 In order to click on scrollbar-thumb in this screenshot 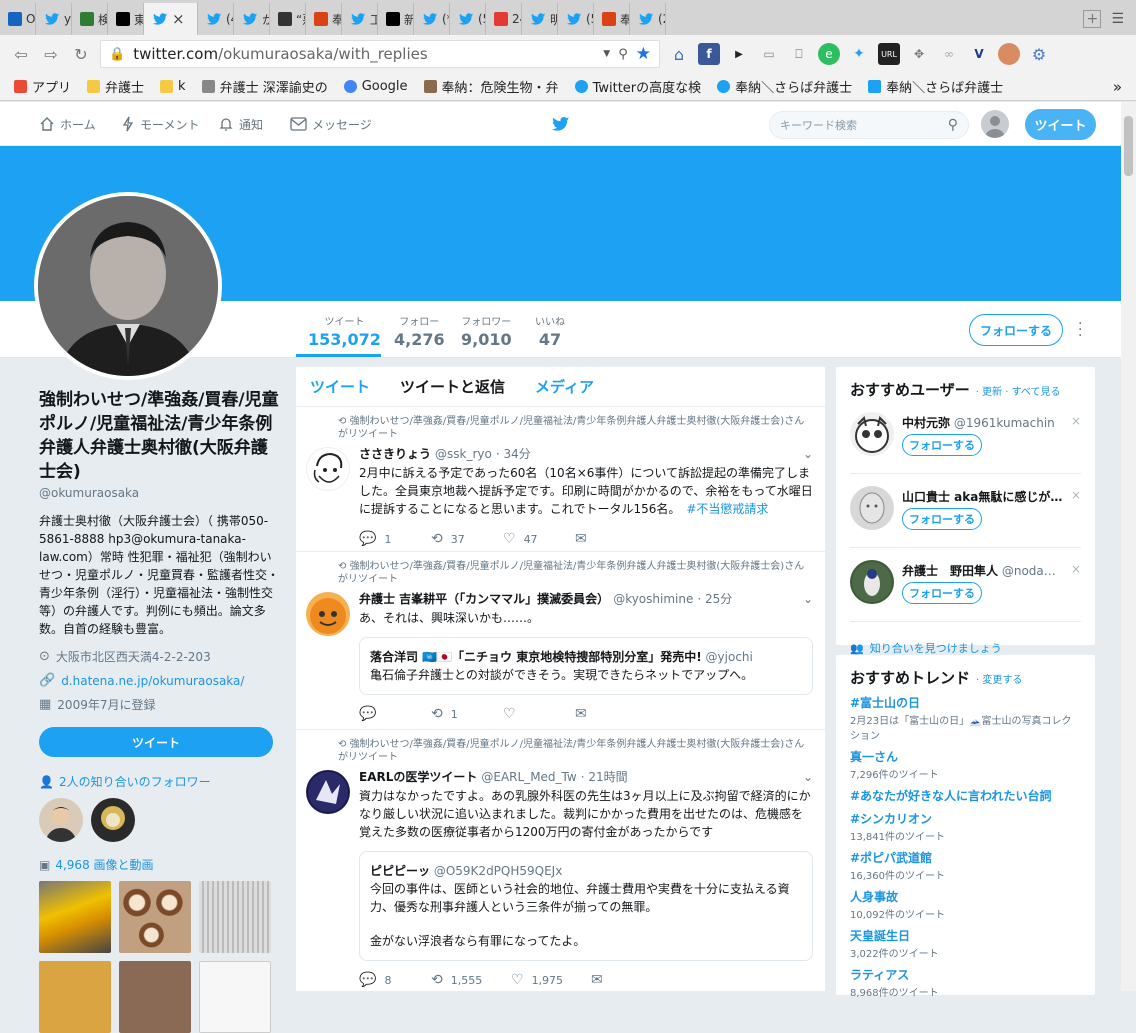, I will do `click(1128, 146)`.